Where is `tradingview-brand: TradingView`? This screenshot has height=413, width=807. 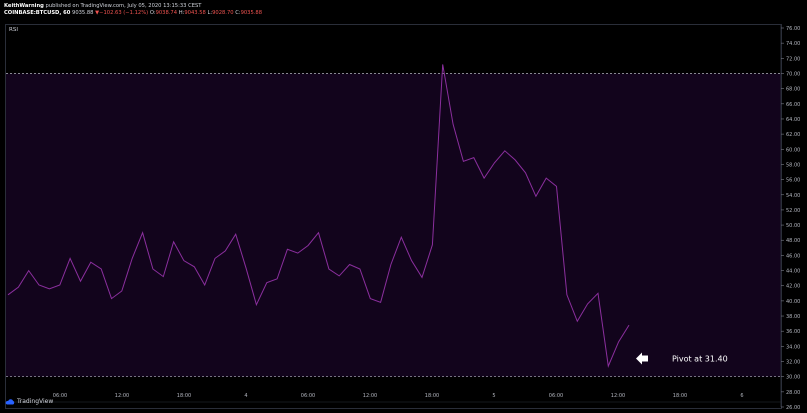
tradingview-brand: TradingView is located at coordinates (35, 401).